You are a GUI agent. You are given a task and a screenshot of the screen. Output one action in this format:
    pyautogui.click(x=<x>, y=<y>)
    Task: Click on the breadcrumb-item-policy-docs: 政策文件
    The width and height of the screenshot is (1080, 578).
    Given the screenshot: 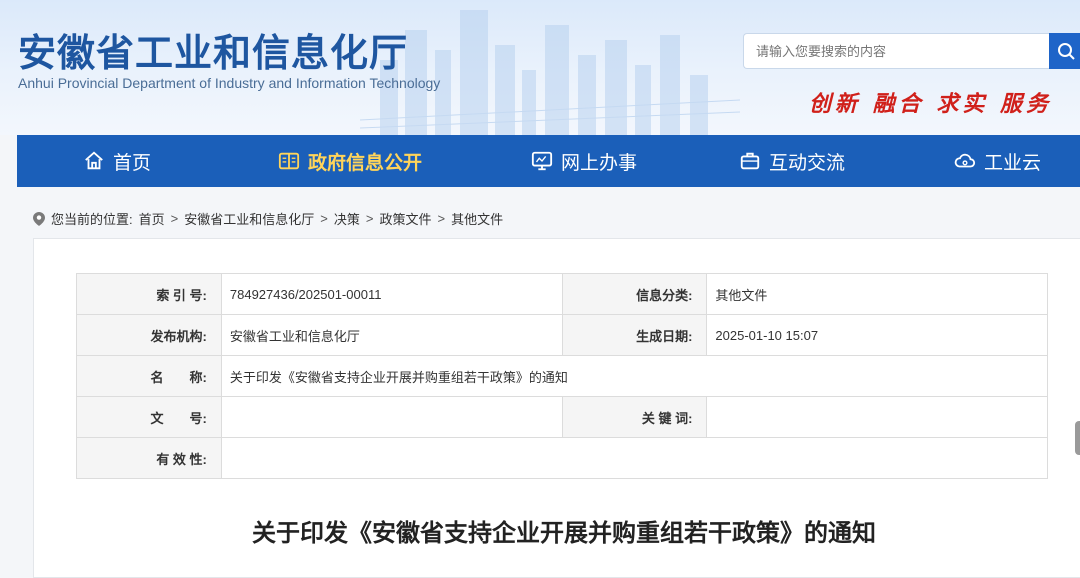 What is the action you would take?
    pyautogui.click(x=405, y=218)
    